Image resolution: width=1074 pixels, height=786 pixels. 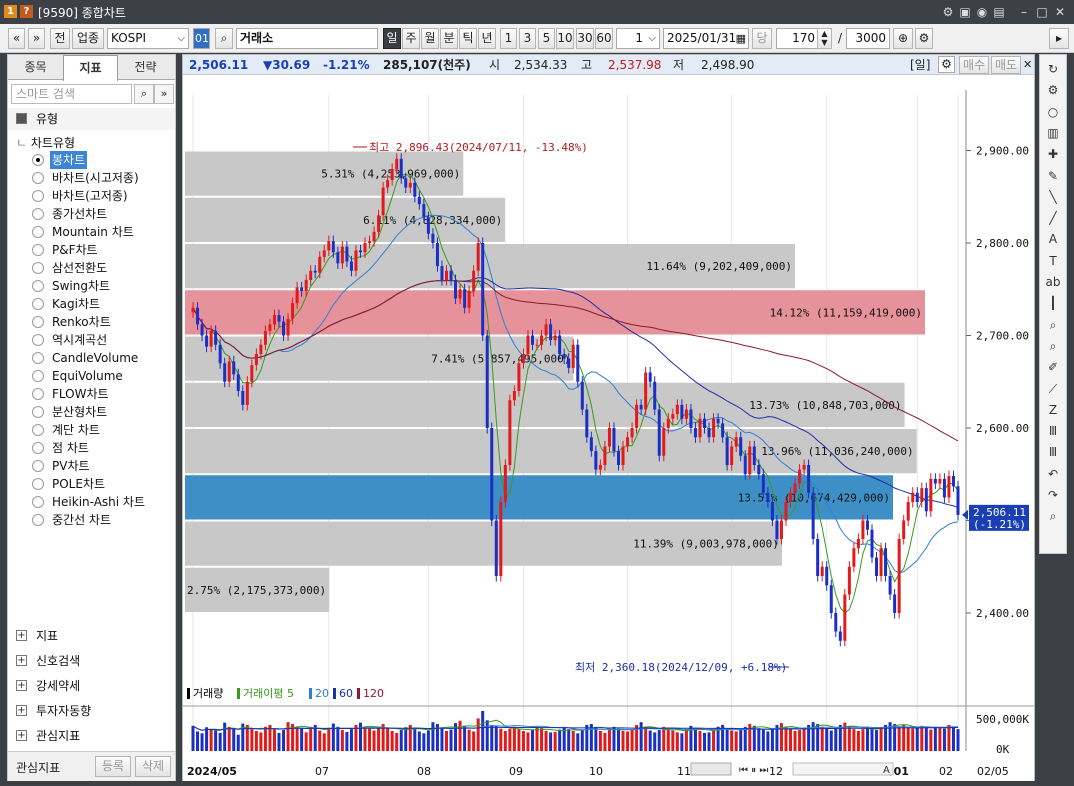 What do you see at coordinates (924, 38) in the screenshot?
I see `settings-icon: ⚙` at bounding box center [924, 38].